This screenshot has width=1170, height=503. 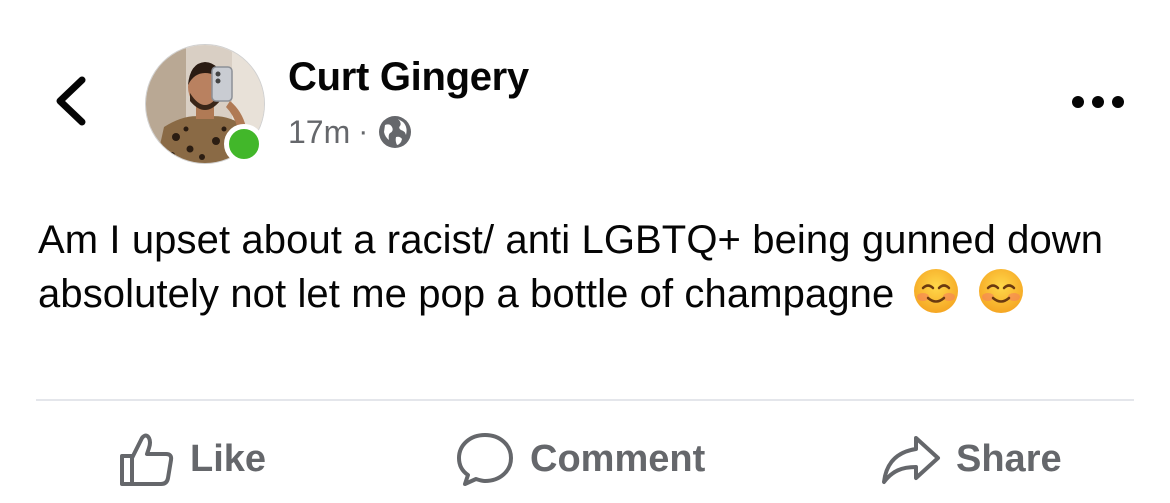 What do you see at coordinates (408, 77) in the screenshot?
I see `author-name: Curt Gingery` at bounding box center [408, 77].